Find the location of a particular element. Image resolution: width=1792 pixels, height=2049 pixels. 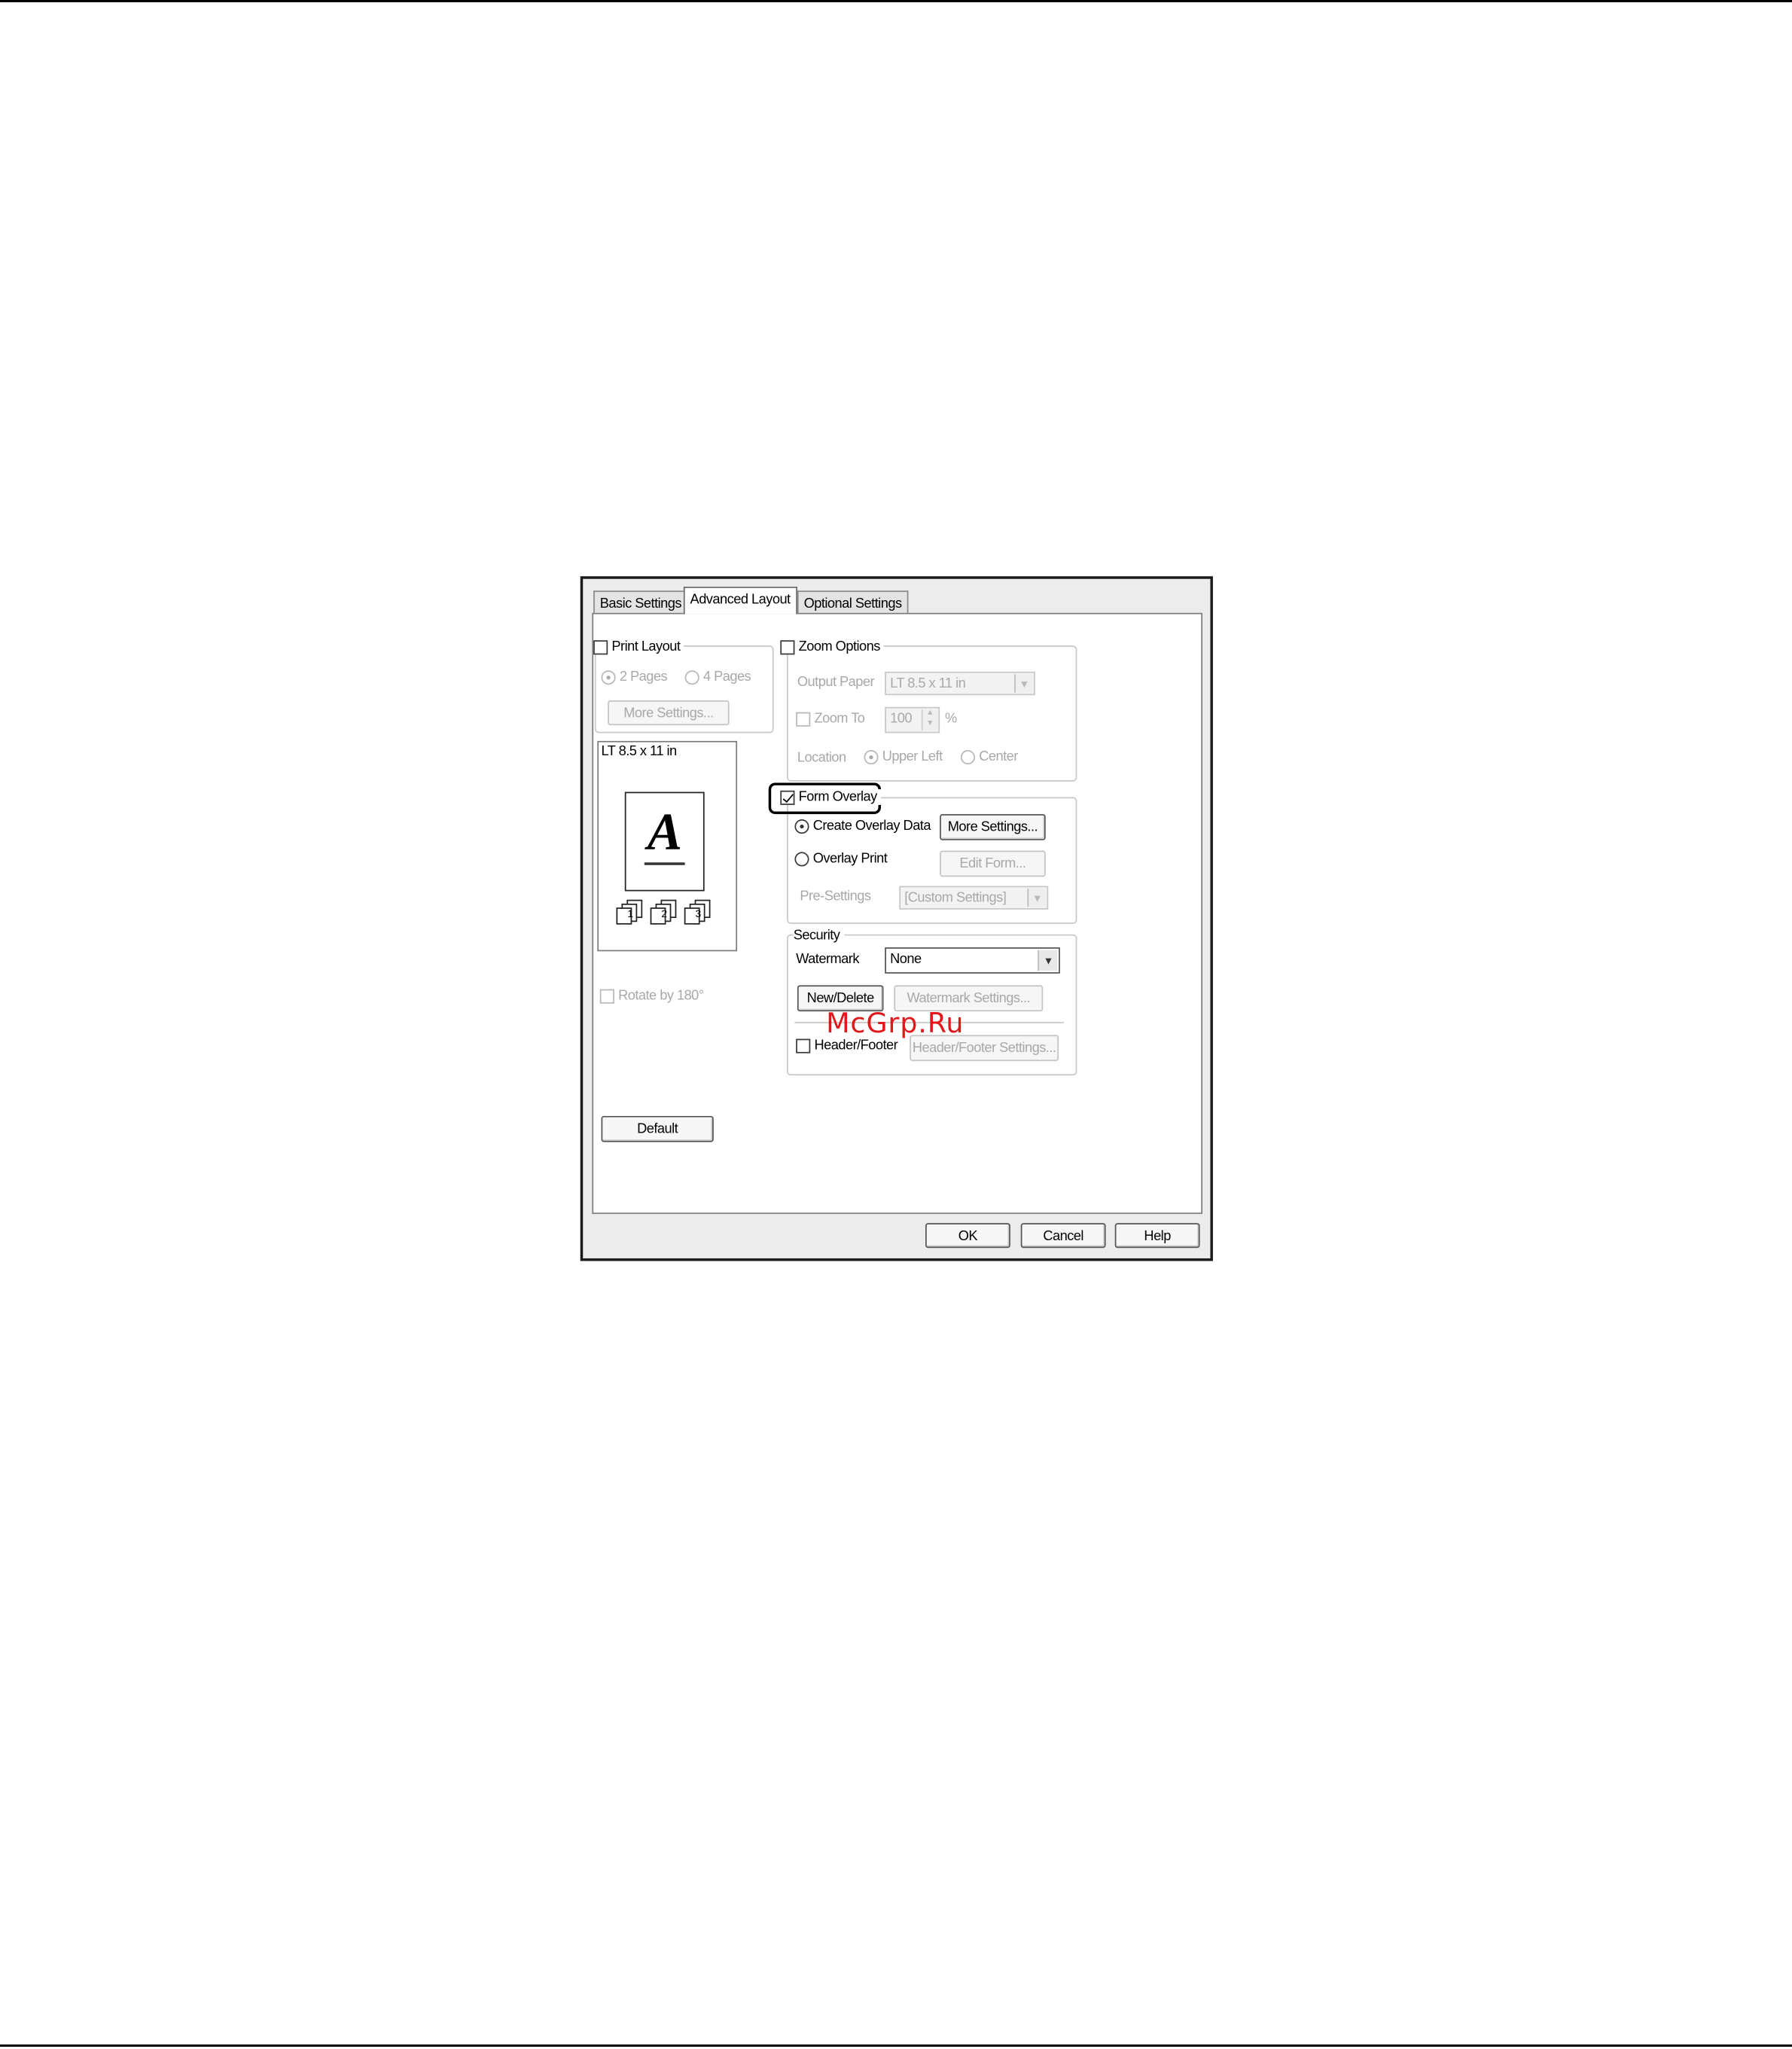

output-paper-value: LT 8.5 x 11 in is located at coordinates (928, 683).